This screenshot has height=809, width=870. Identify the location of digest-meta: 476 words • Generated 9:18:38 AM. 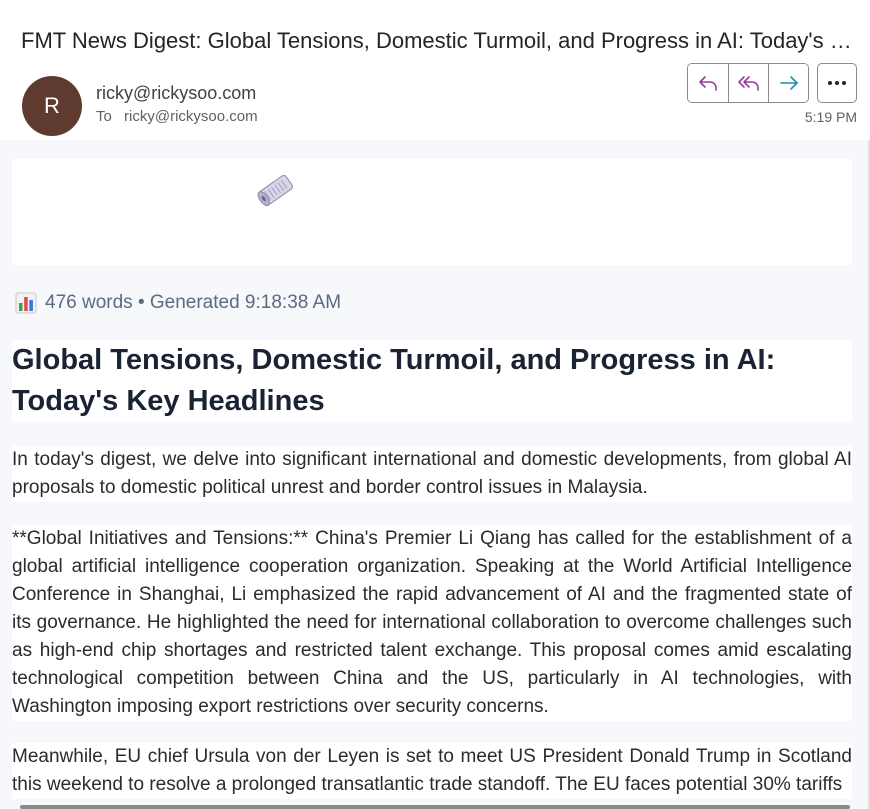
(178, 303).